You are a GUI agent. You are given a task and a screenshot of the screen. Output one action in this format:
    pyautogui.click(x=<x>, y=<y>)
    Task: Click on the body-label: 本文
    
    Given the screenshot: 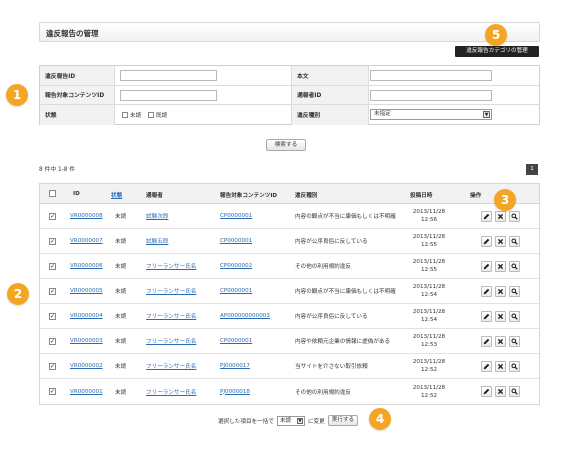 What is the action you would take?
    pyautogui.click(x=330, y=75)
    